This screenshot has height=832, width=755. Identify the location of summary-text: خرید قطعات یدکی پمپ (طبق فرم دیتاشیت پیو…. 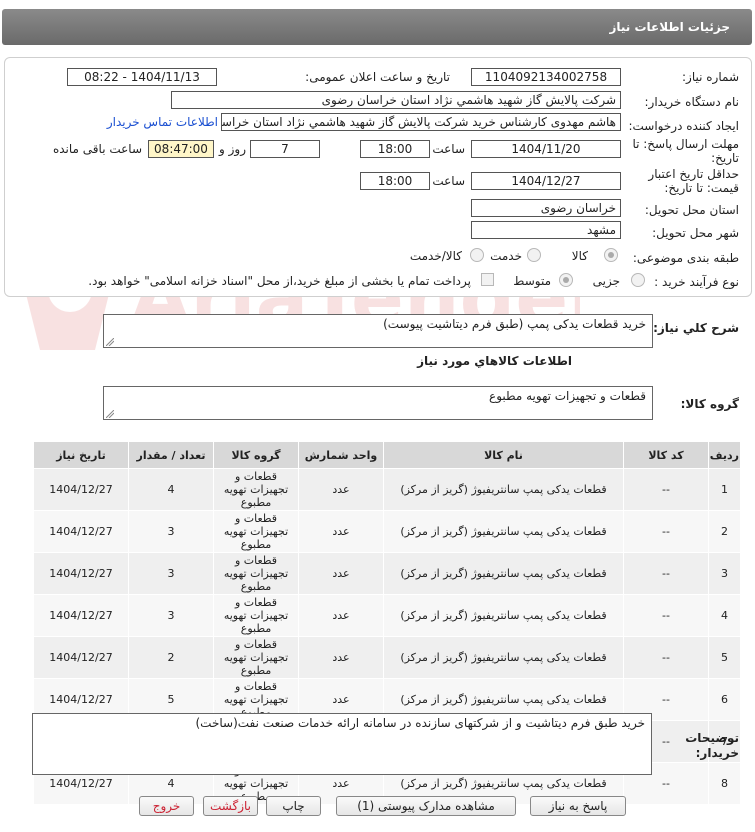
(514, 324).